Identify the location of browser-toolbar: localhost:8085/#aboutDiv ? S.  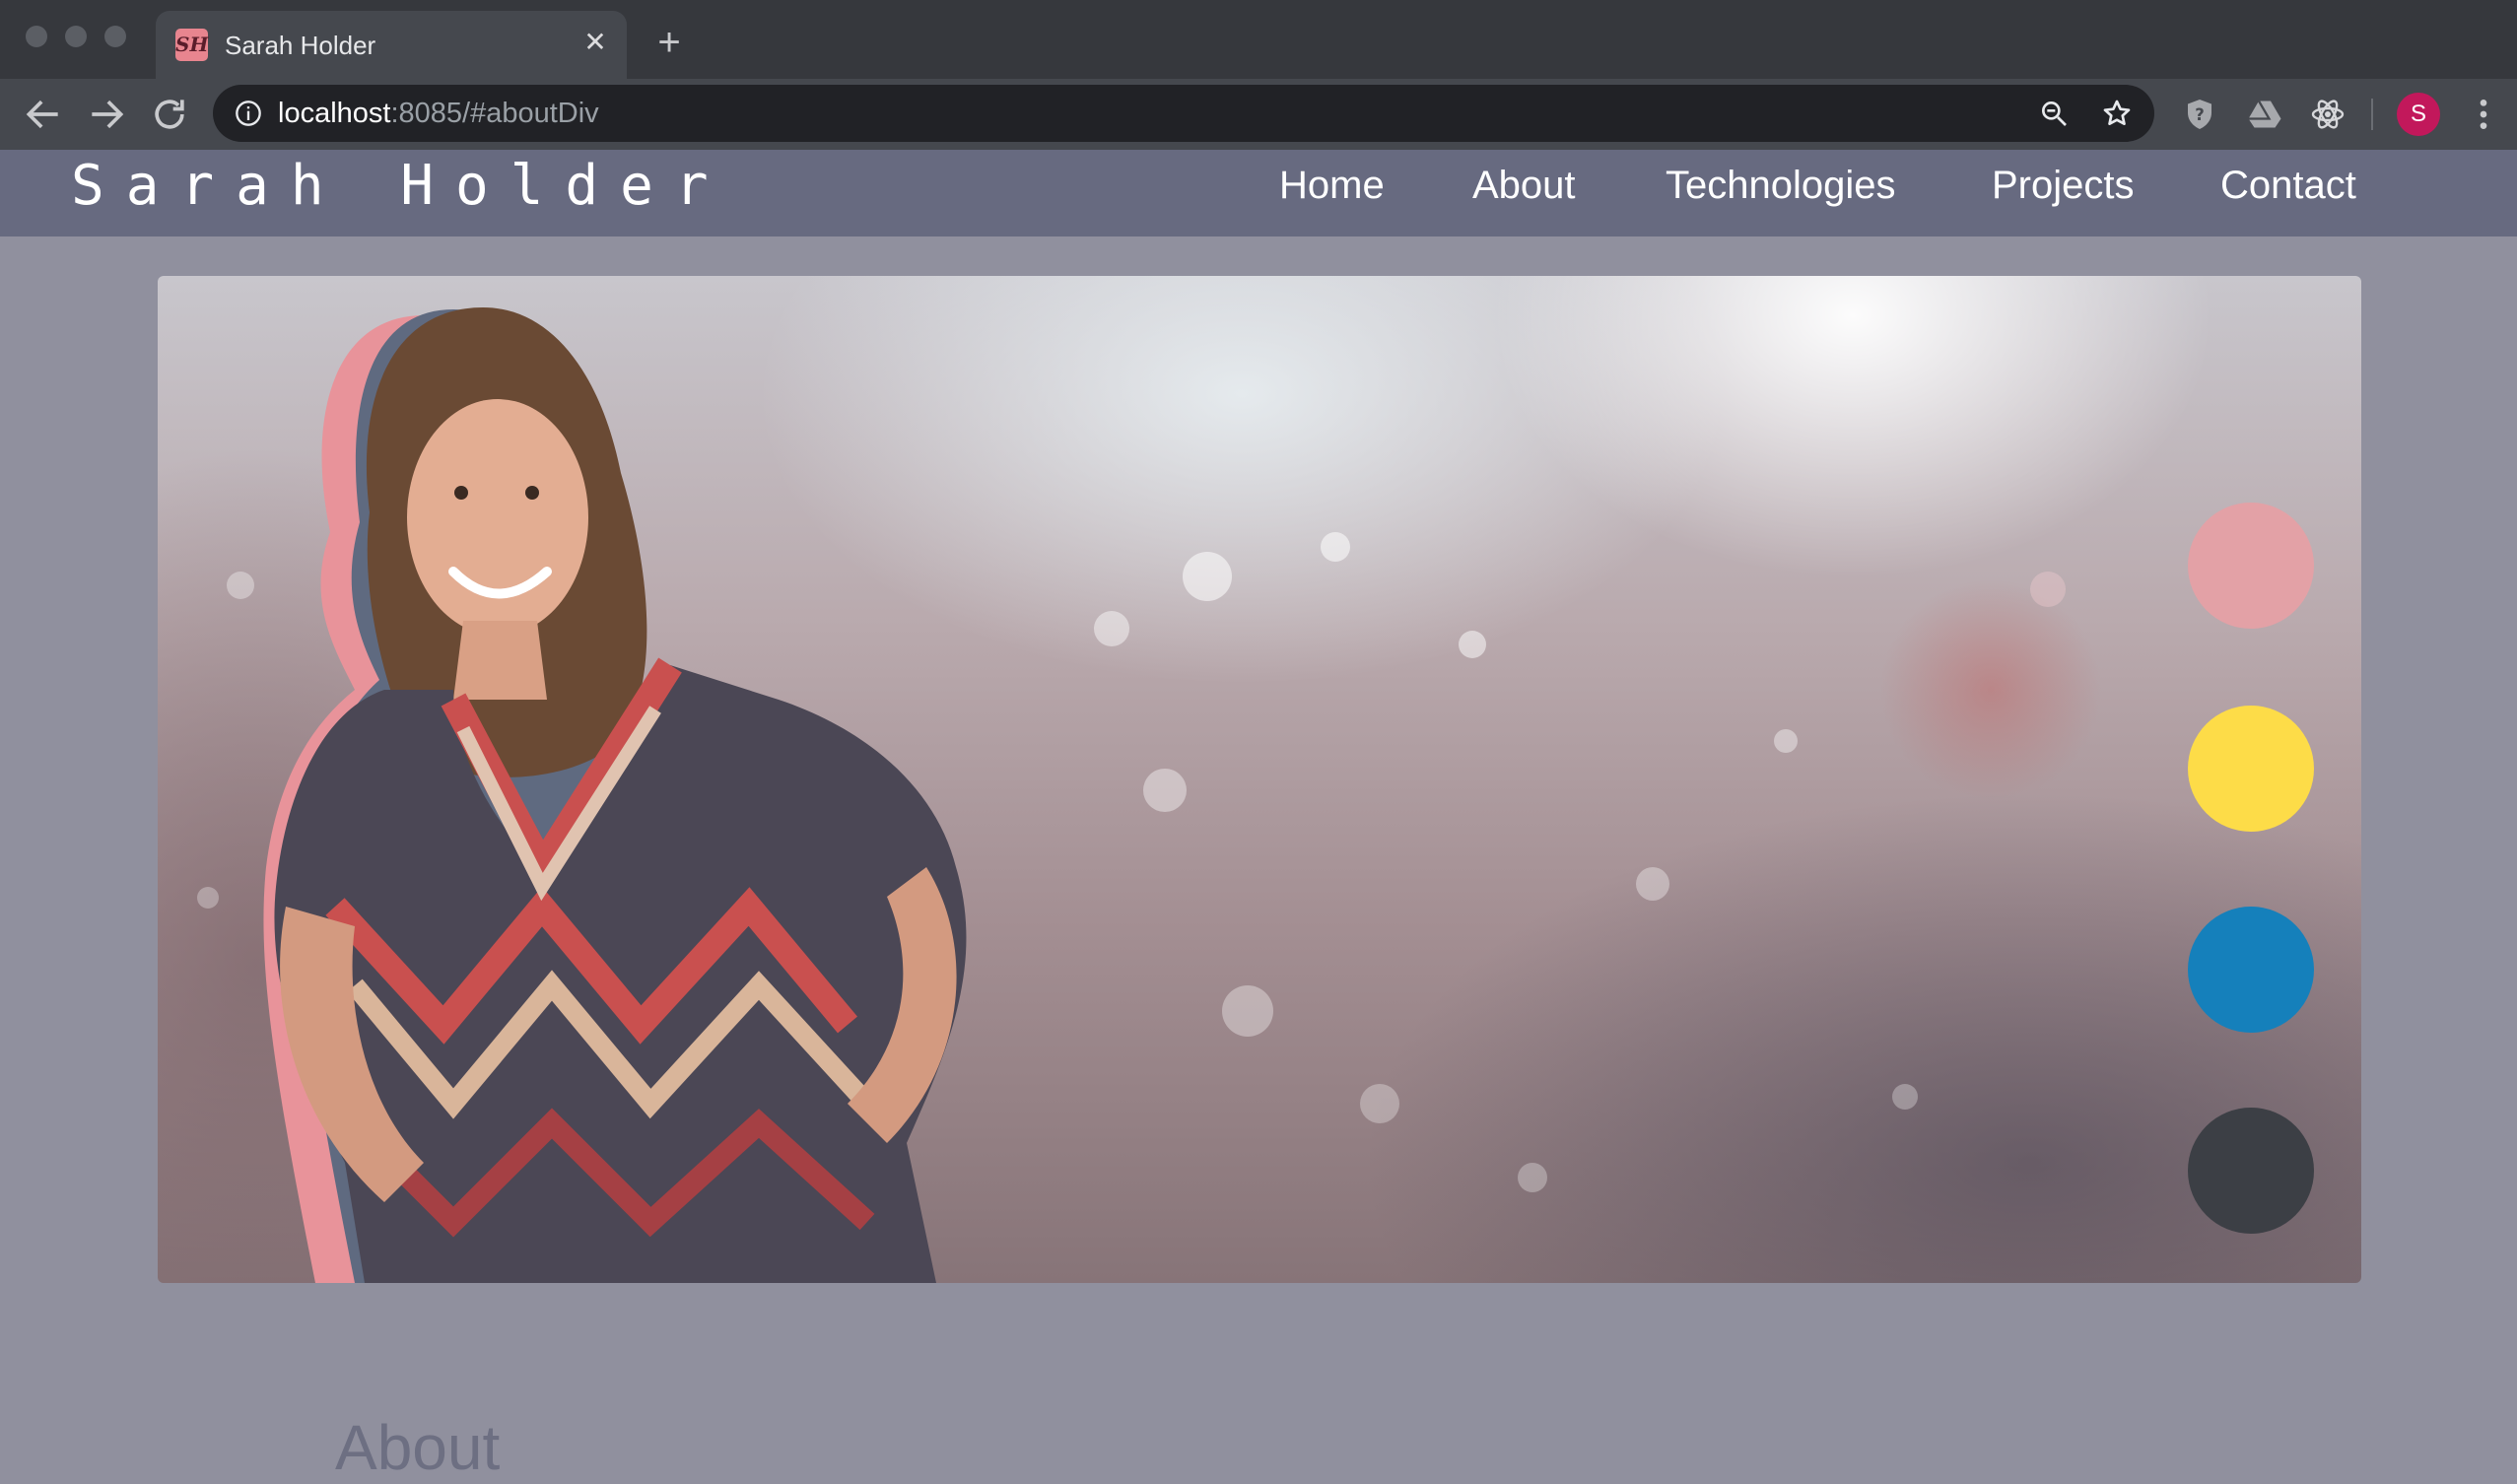
(1258, 114).